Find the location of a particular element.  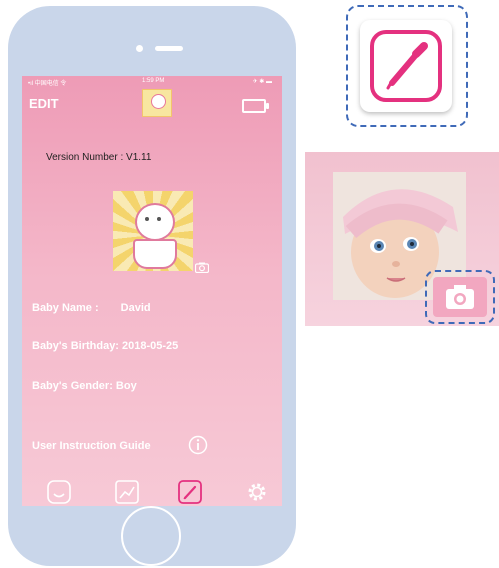

baby-name-value: David is located at coordinates (136, 308).